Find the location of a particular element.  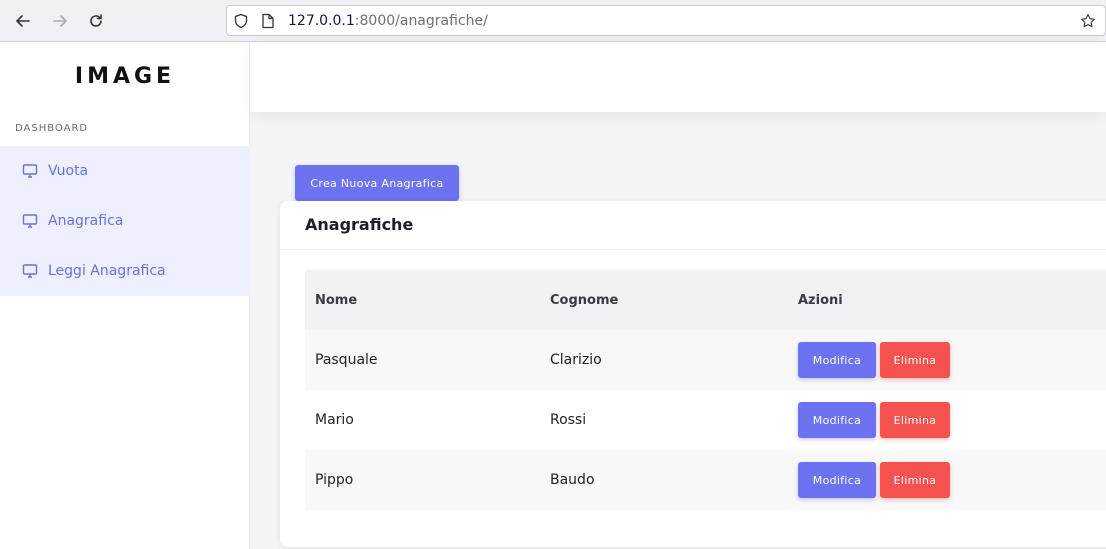

sidebar-item-vuota: Vuota is located at coordinates (125, 171).